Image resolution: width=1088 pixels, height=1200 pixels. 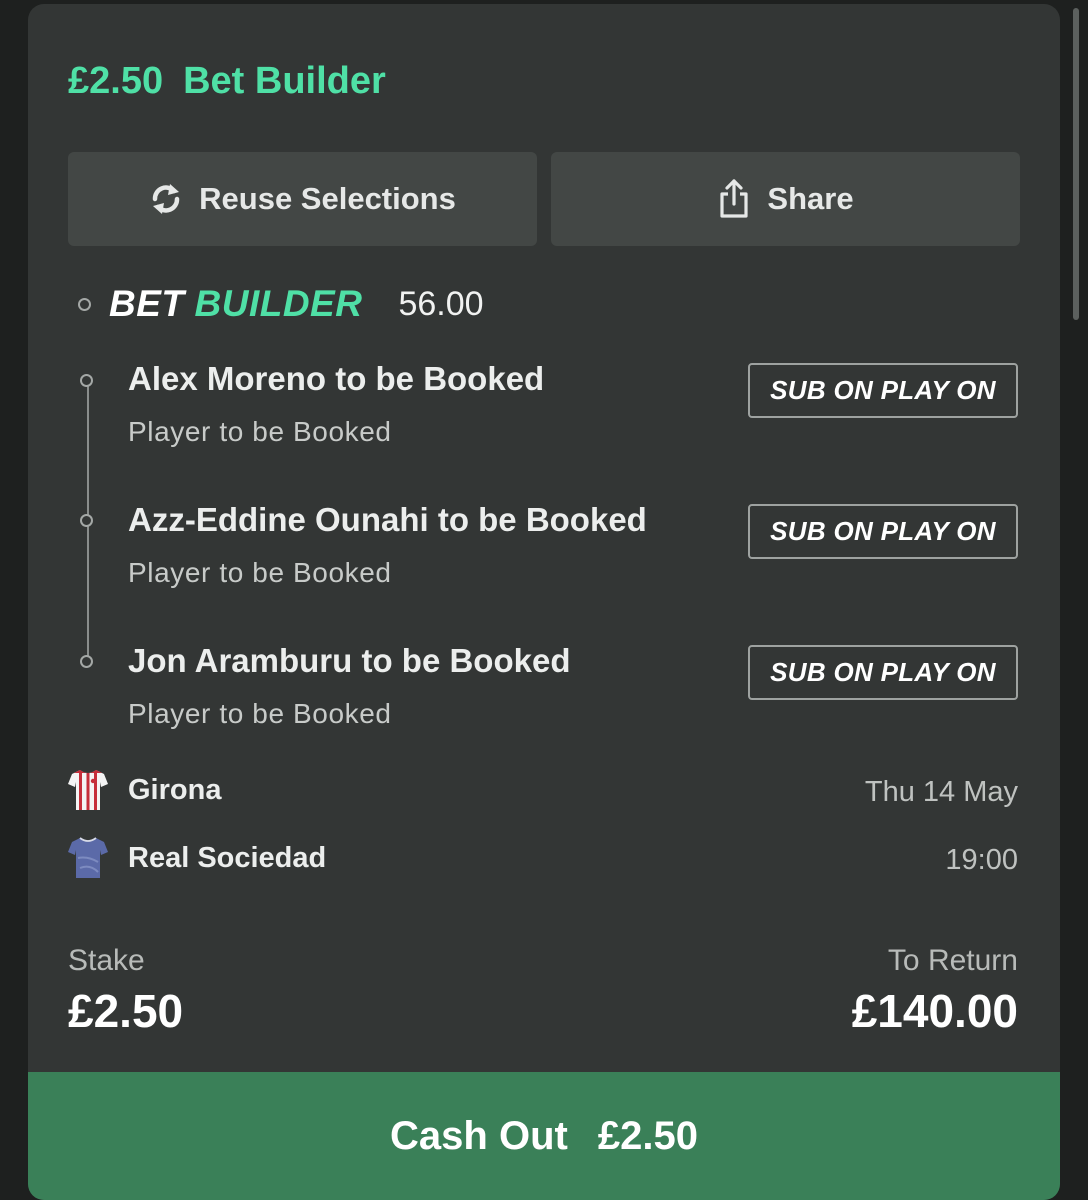 What do you see at coordinates (981, 860) in the screenshot?
I see `match-time: 19:00` at bounding box center [981, 860].